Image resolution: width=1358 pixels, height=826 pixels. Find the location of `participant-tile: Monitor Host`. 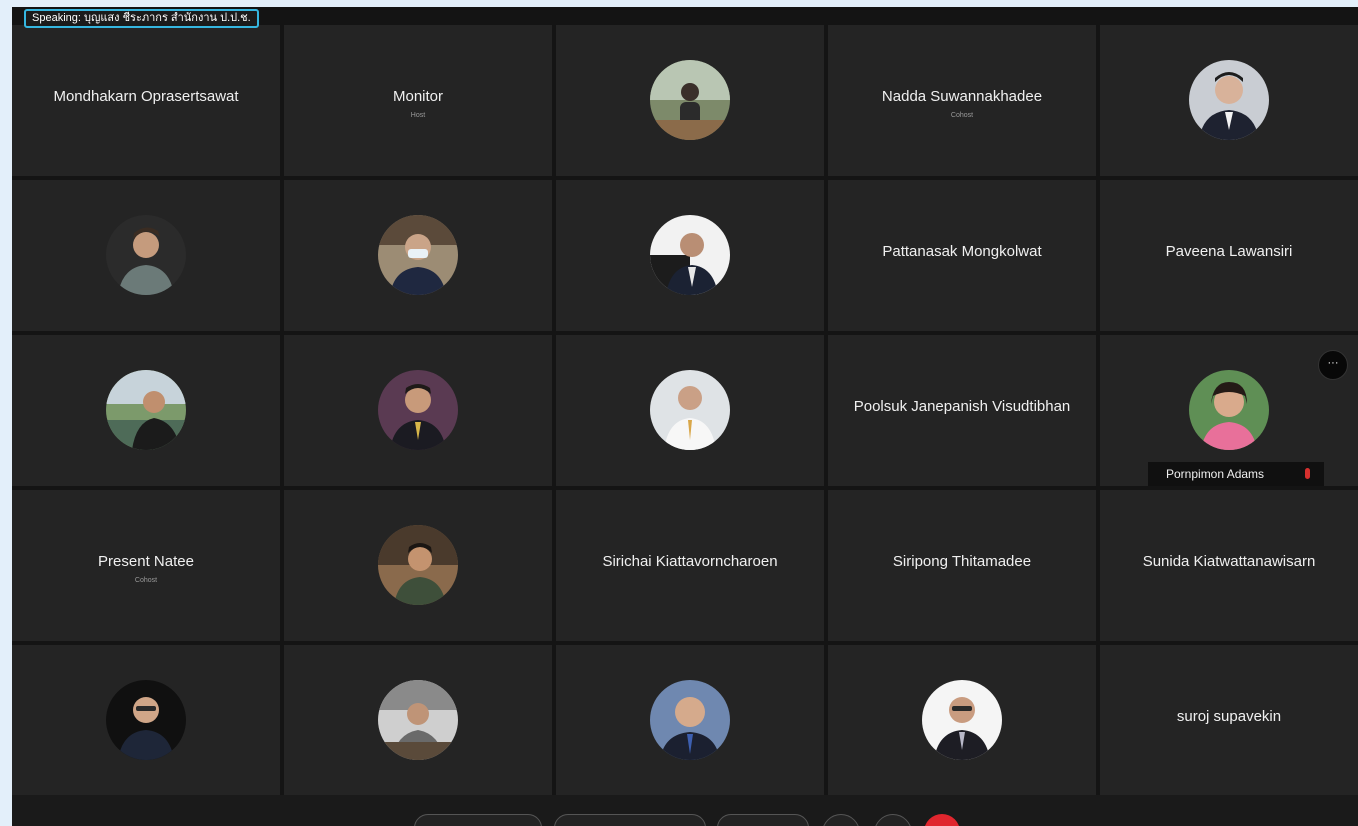

participant-tile: Monitor Host is located at coordinates (418, 100).